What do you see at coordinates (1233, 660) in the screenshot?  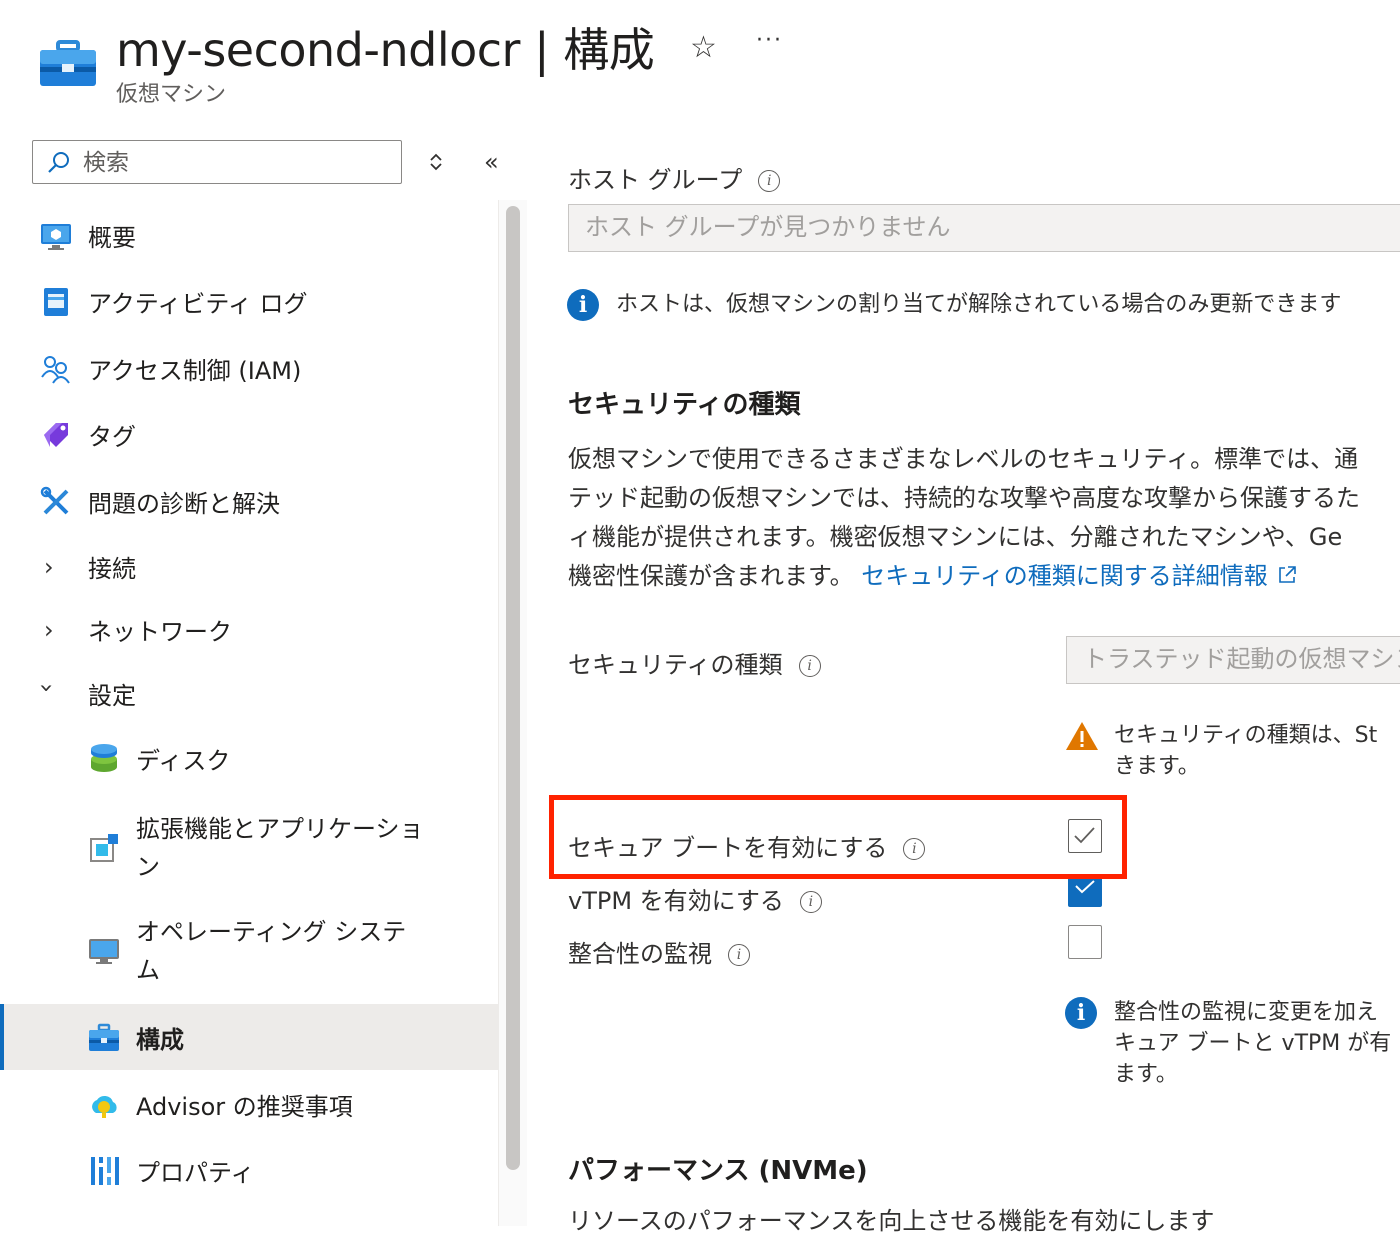 I see `security-type-select: トラステッド起動の仮想マシン` at bounding box center [1233, 660].